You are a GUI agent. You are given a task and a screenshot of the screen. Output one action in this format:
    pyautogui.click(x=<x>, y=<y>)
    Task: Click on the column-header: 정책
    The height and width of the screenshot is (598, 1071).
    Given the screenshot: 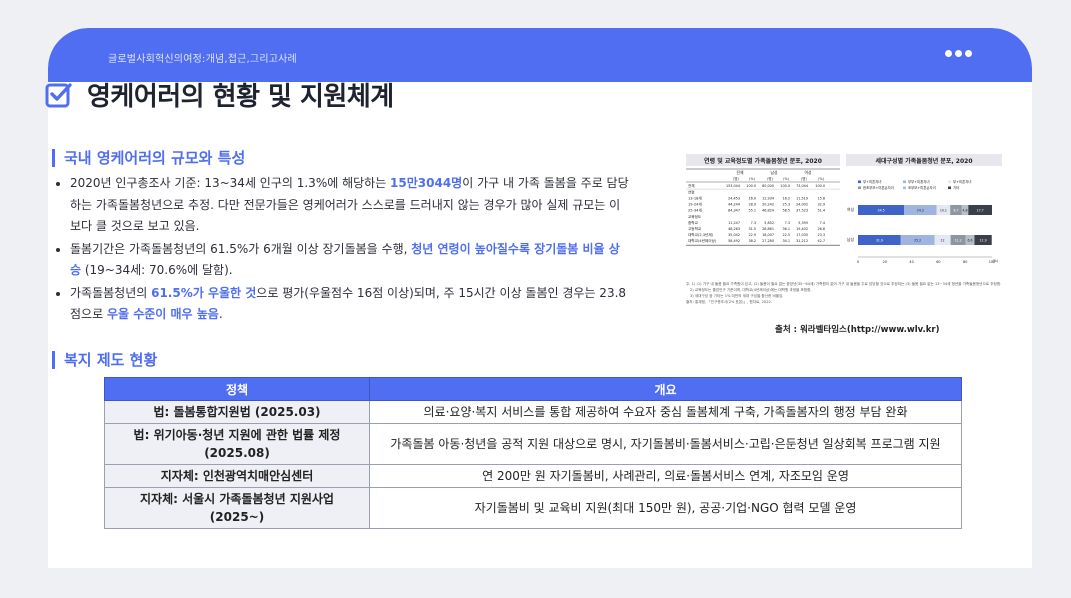 What is the action you would take?
    pyautogui.click(x=237, y=389)
    